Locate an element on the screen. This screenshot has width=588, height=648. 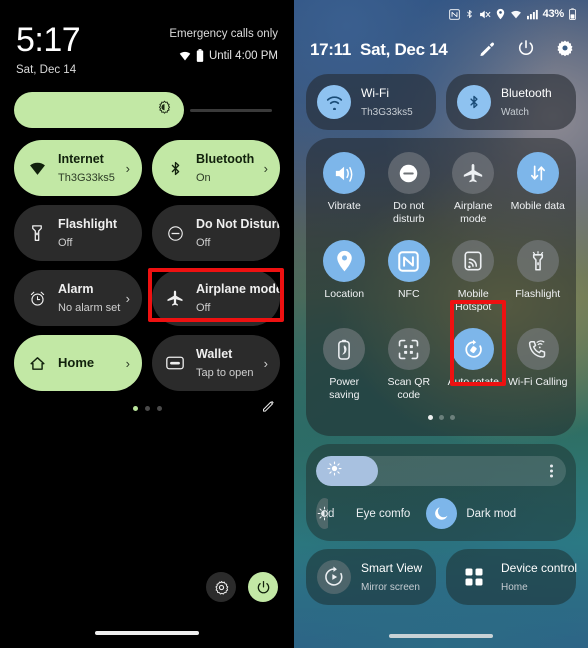
tile-internet: Internet Th3G33ks5 › is located at coordinates (78, 168).